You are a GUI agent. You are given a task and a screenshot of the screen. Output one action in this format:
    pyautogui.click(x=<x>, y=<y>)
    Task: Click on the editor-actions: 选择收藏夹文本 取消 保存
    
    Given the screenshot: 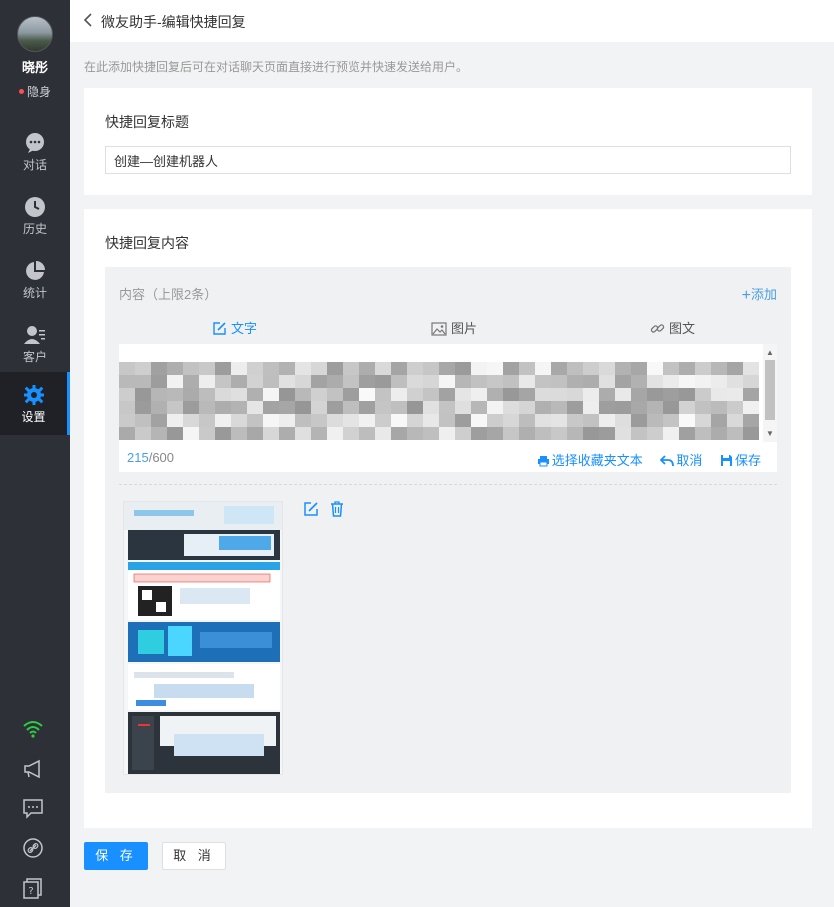 What is the action you would take?
    pyautogui.click(x=642, y=459)
    